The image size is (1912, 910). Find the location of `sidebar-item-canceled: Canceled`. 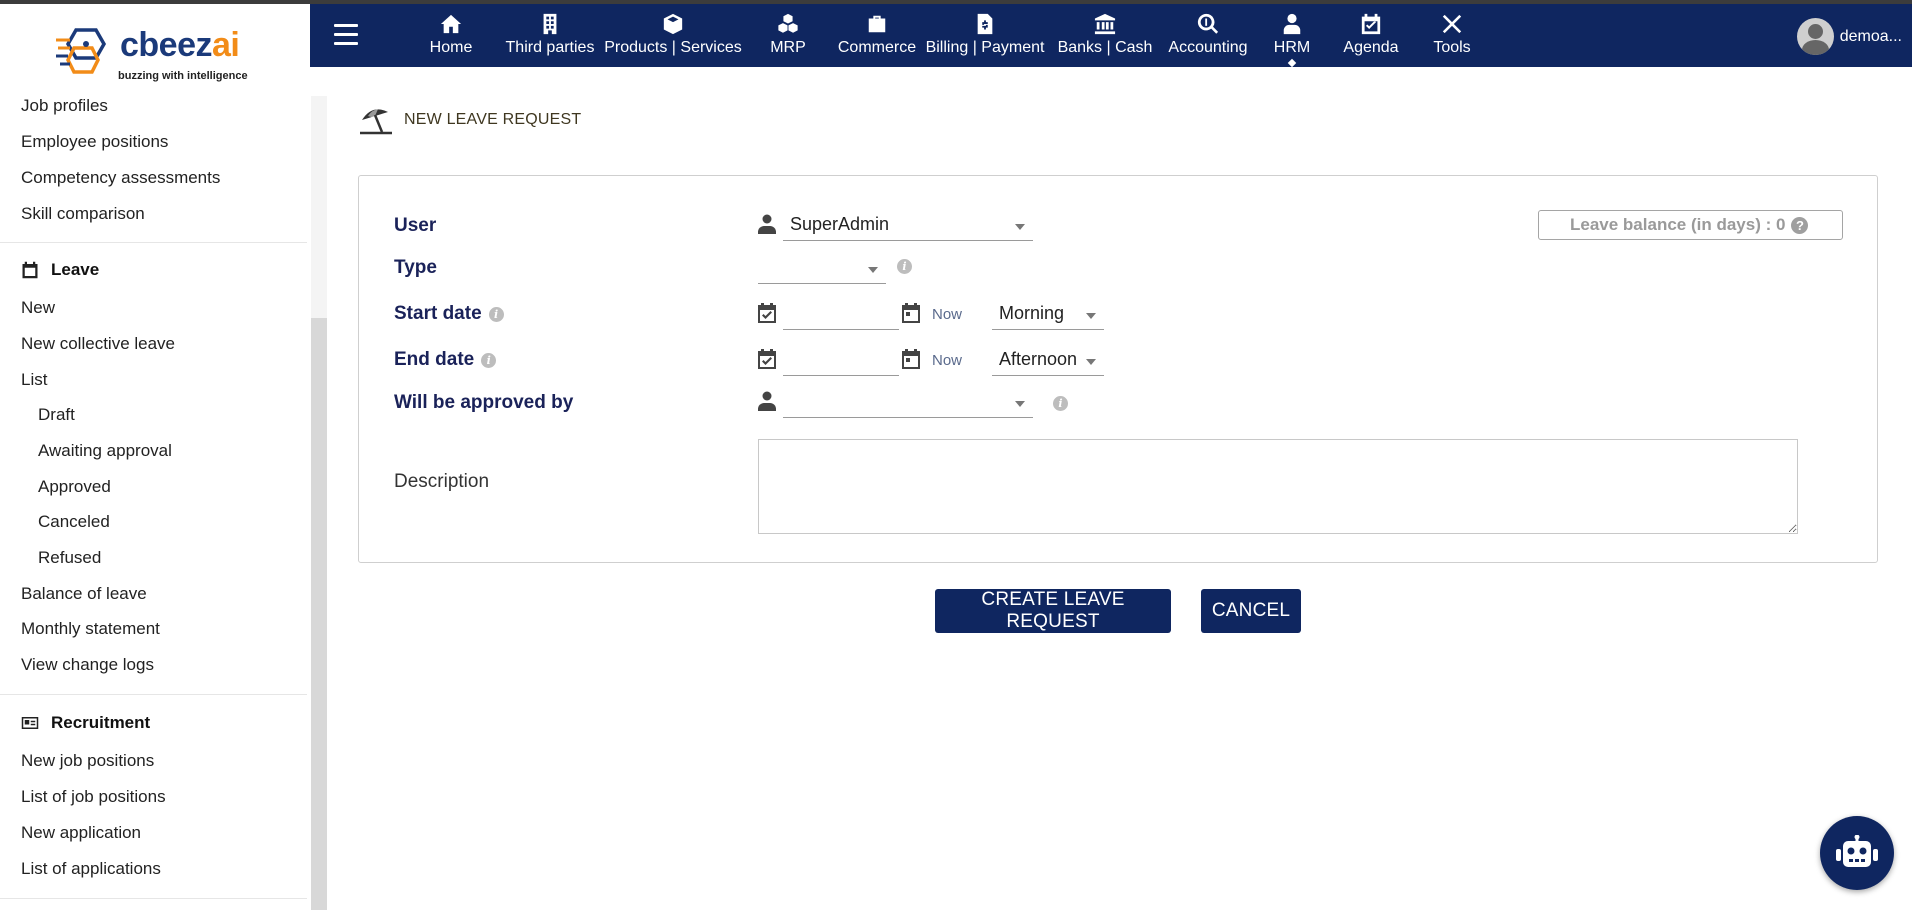

sidebar-item-canceled: Canceled is located at coordinates (74, 522).